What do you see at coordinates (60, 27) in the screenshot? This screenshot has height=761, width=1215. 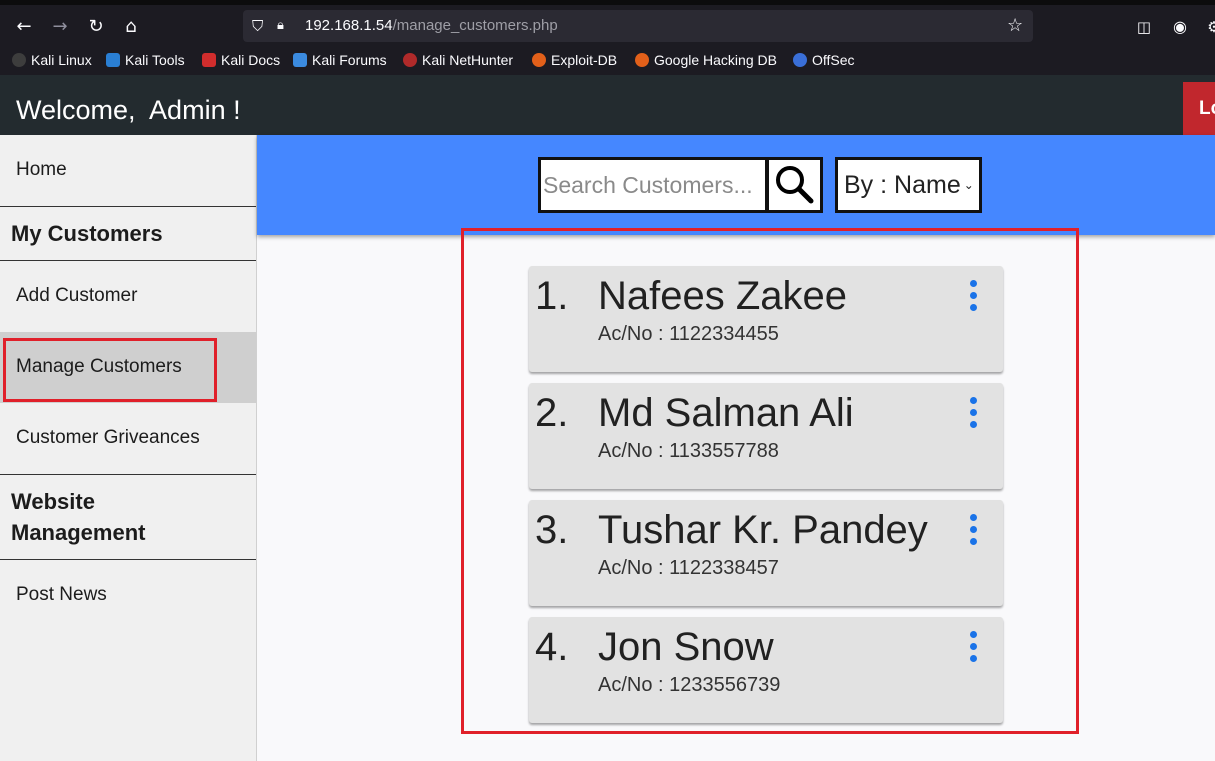 I see `forward-arrow-icon: →` at bounding box center [60, 27].